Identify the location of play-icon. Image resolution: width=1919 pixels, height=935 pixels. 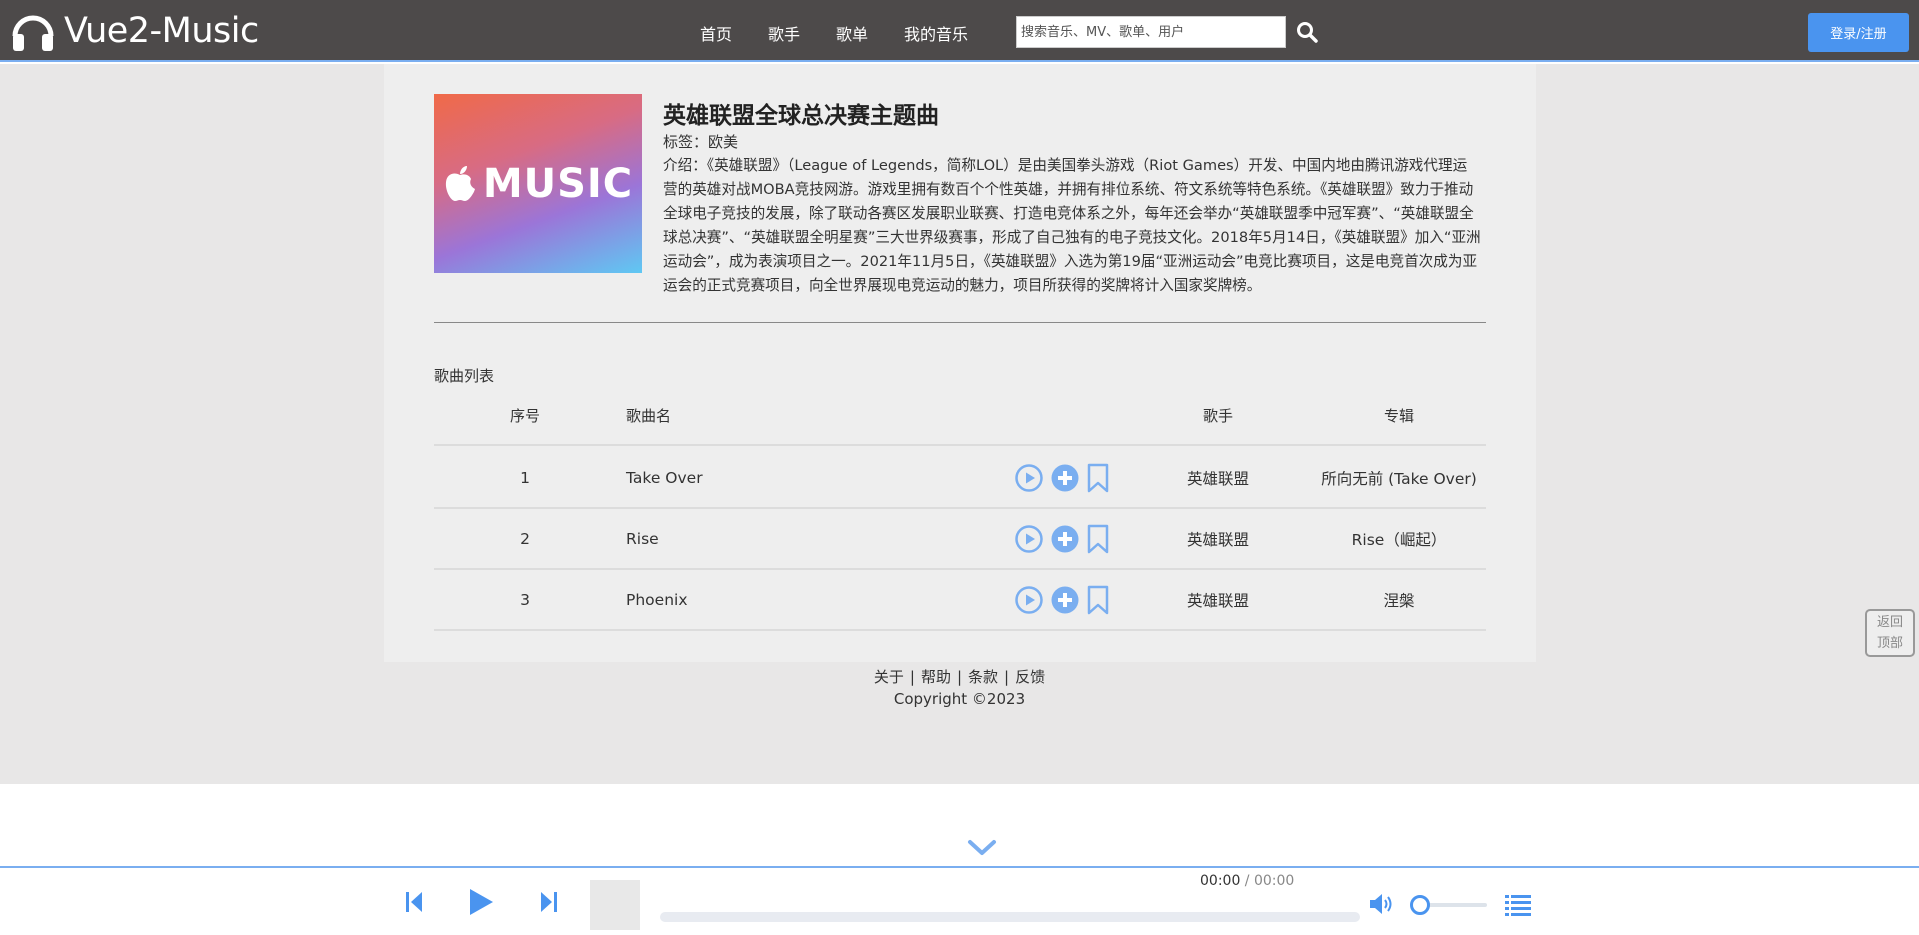
(481, 902).